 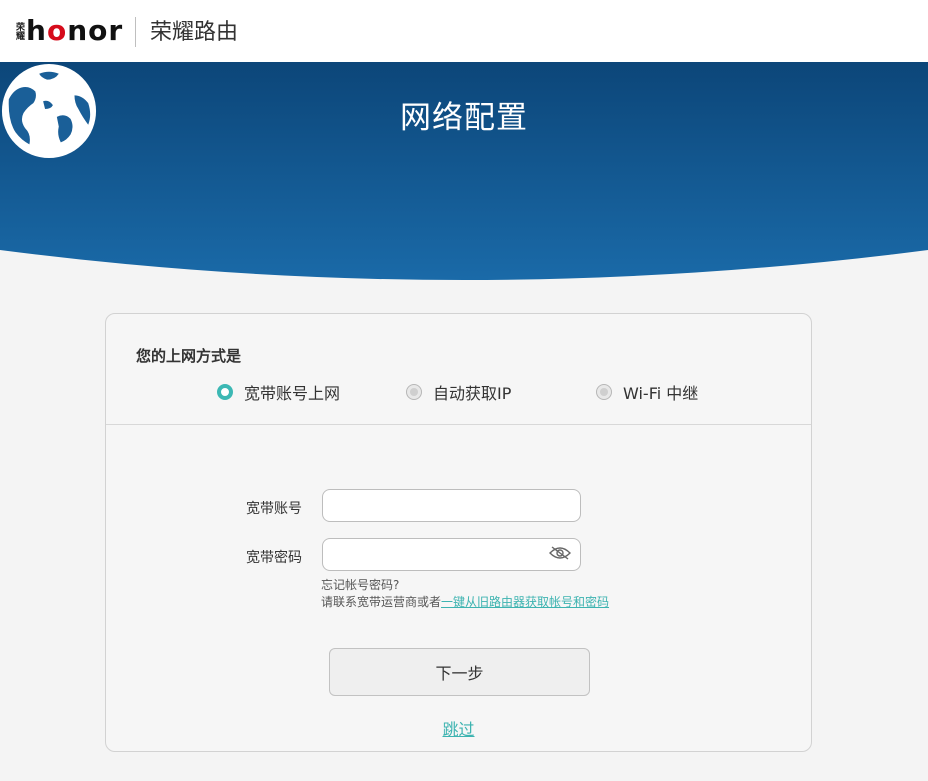 I want to click on radio-checked-icon, so click(x=225, y=392).